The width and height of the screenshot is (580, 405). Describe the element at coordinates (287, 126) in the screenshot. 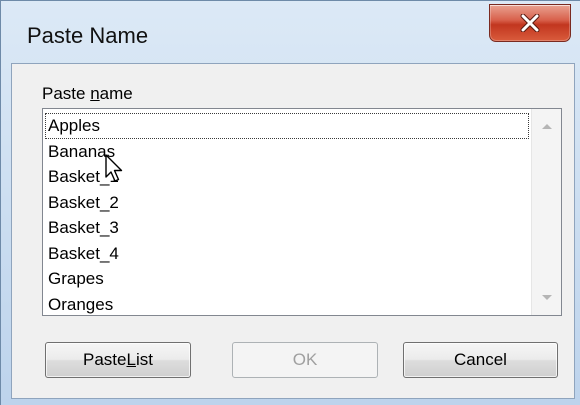

I see `list-item: Apples` at that location.